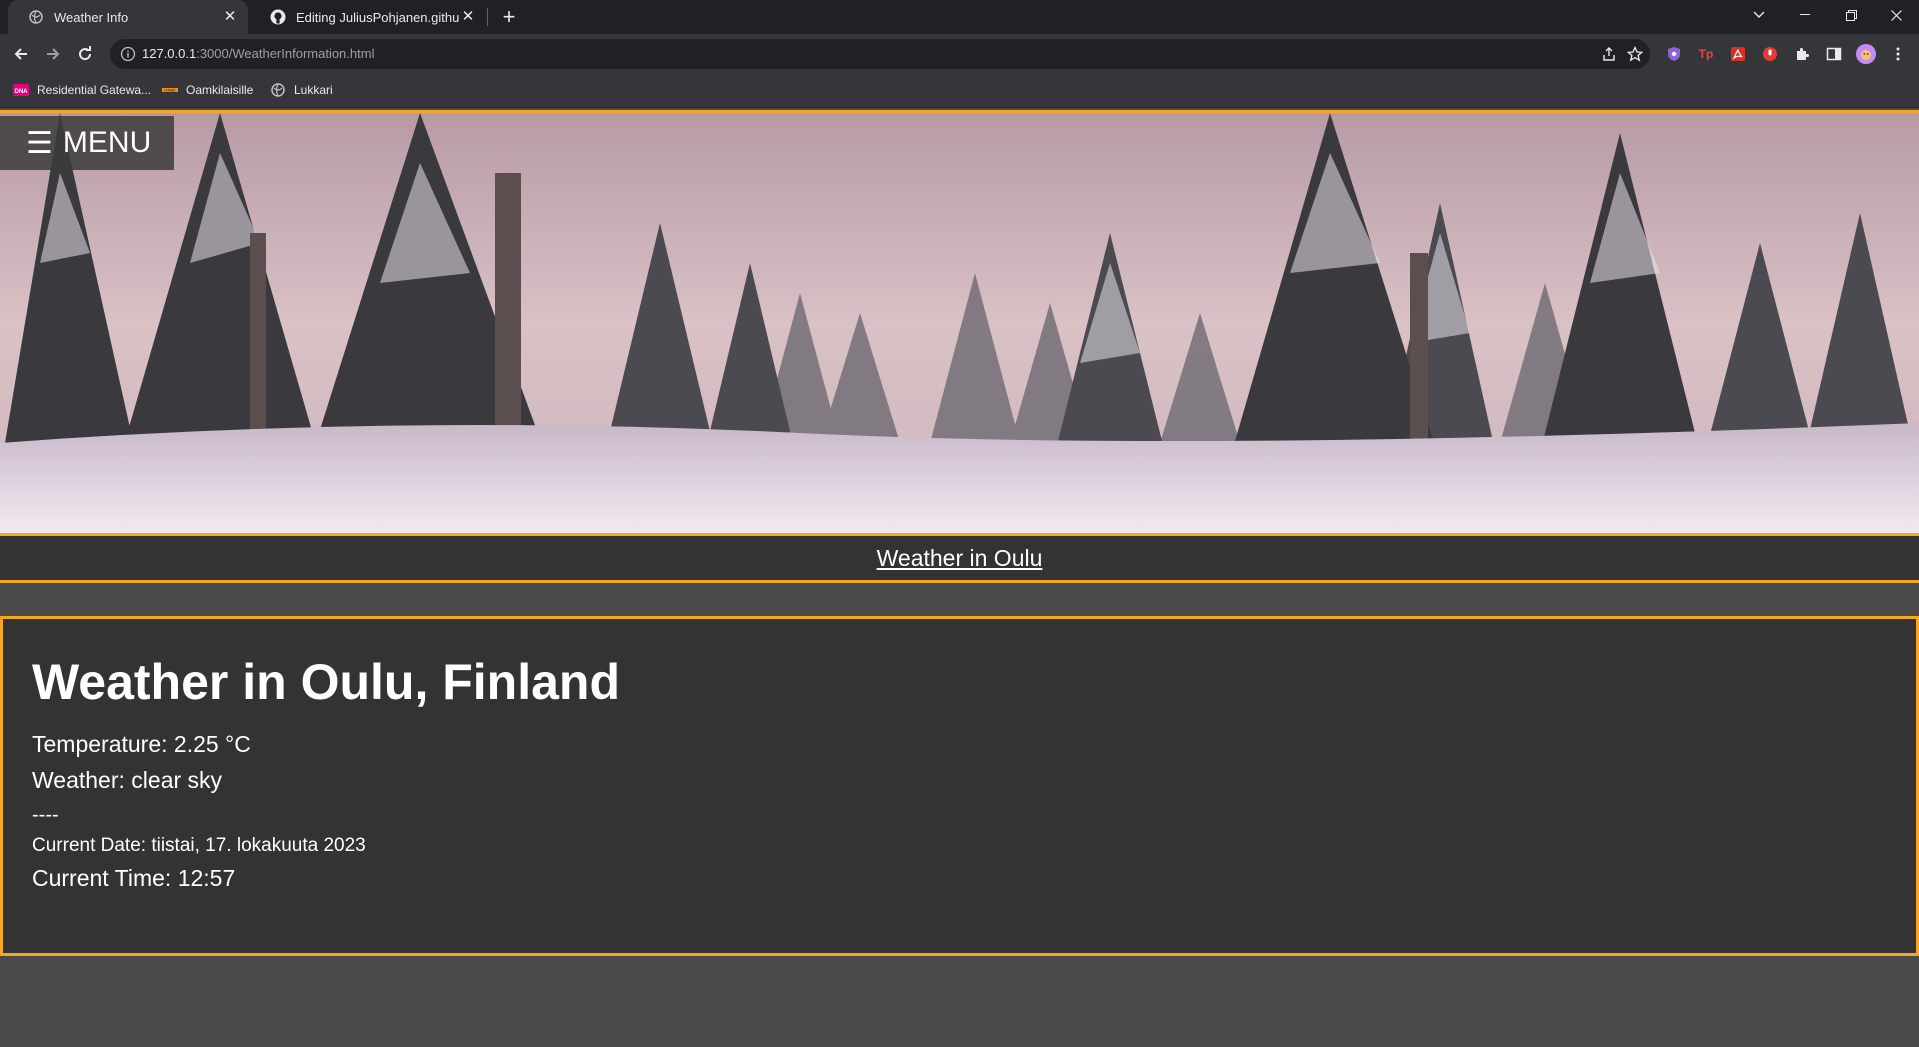  Describe the element at coordinates (107, 142) in the screenshot. I see `menu-label: MENU` at that location.